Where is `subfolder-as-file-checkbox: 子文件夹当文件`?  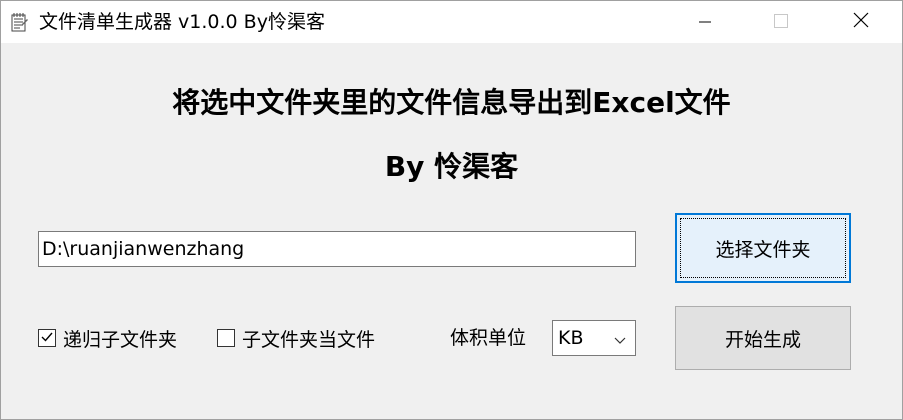 subfolder-as-file-checkbox: 子文件夹当文件 is located at coordinates (296, 338).